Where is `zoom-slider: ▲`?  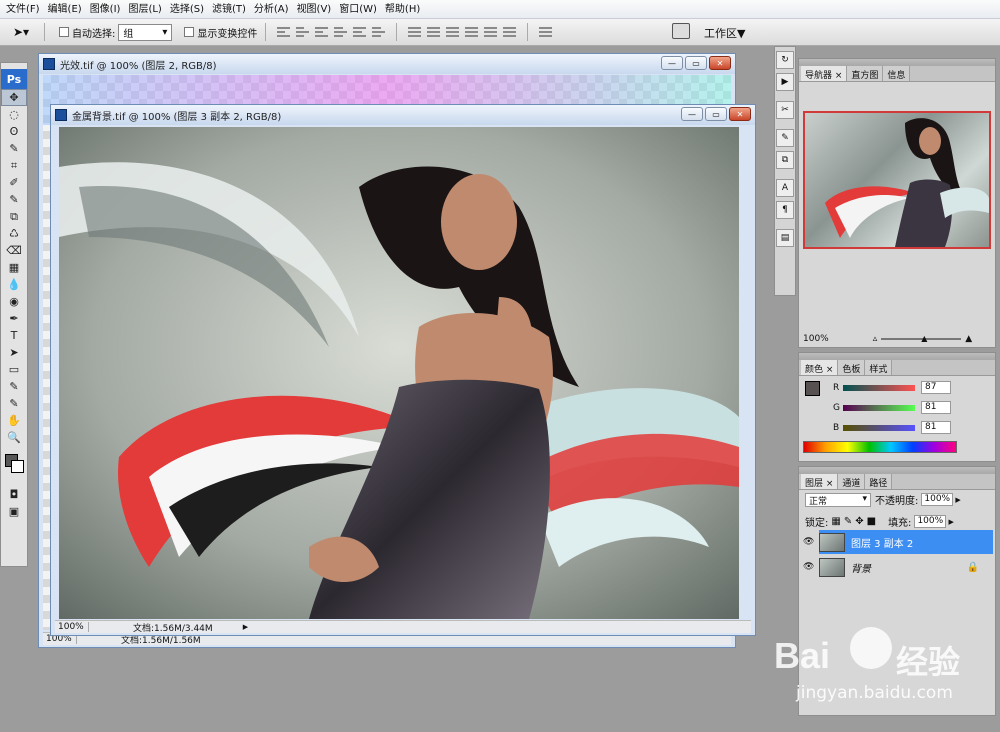 zoom-slider: ▲ is located at coordinates (921, 338).